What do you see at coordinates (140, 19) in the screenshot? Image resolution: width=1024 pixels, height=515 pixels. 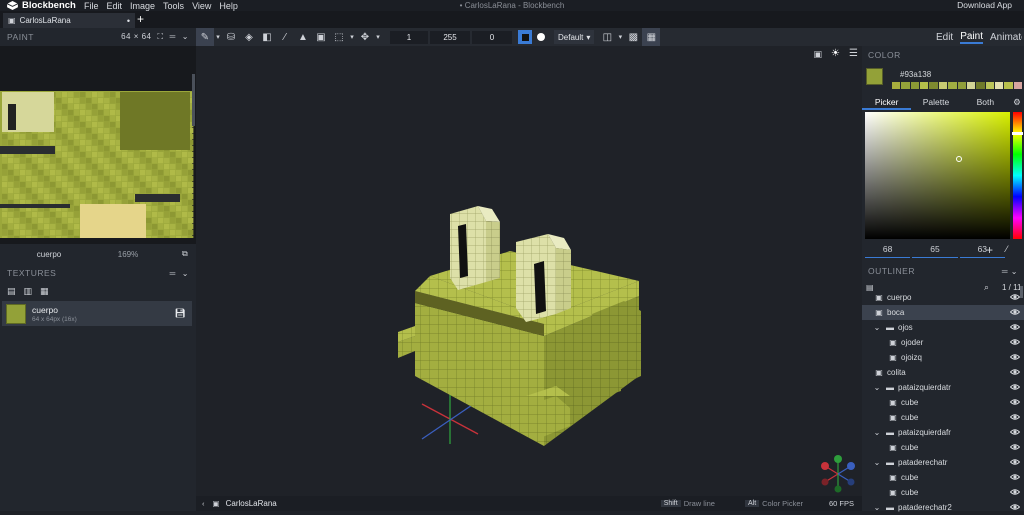 I see `new-tab-button: +` at bounding box center [140, 19].